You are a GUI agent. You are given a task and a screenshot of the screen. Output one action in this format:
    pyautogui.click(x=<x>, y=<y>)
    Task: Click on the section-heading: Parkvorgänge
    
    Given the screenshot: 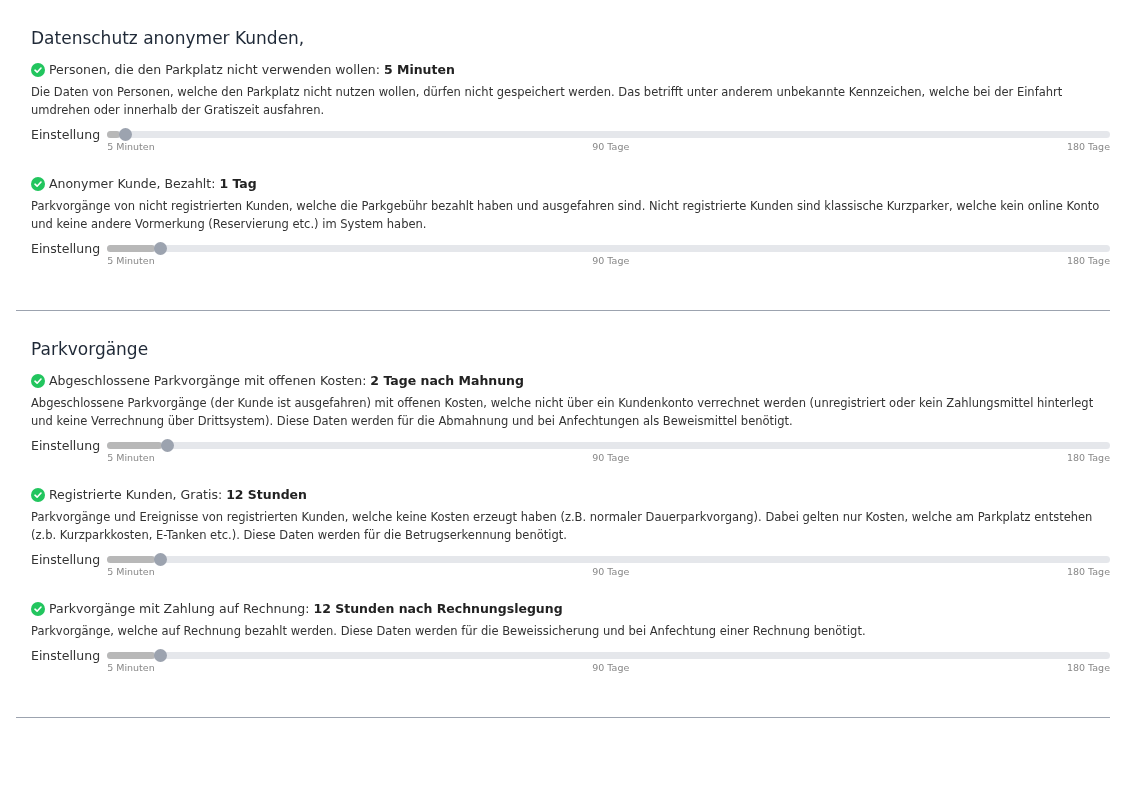 What is the action you would take?
    pyautogui.click(x=90, y=349)
    